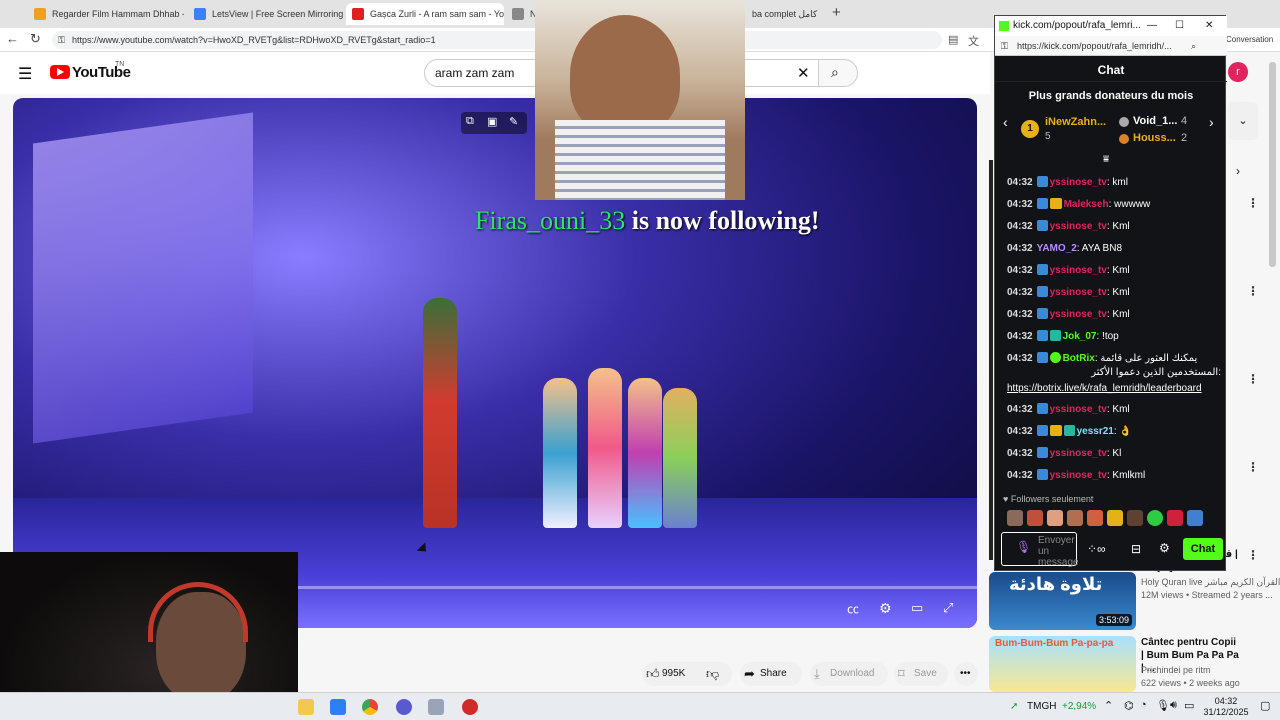 The height and width of the screenshot is (720, 1280). Describe the element at coordinates (404, 707) in the screenshot. I see `obs-icon` at that location.